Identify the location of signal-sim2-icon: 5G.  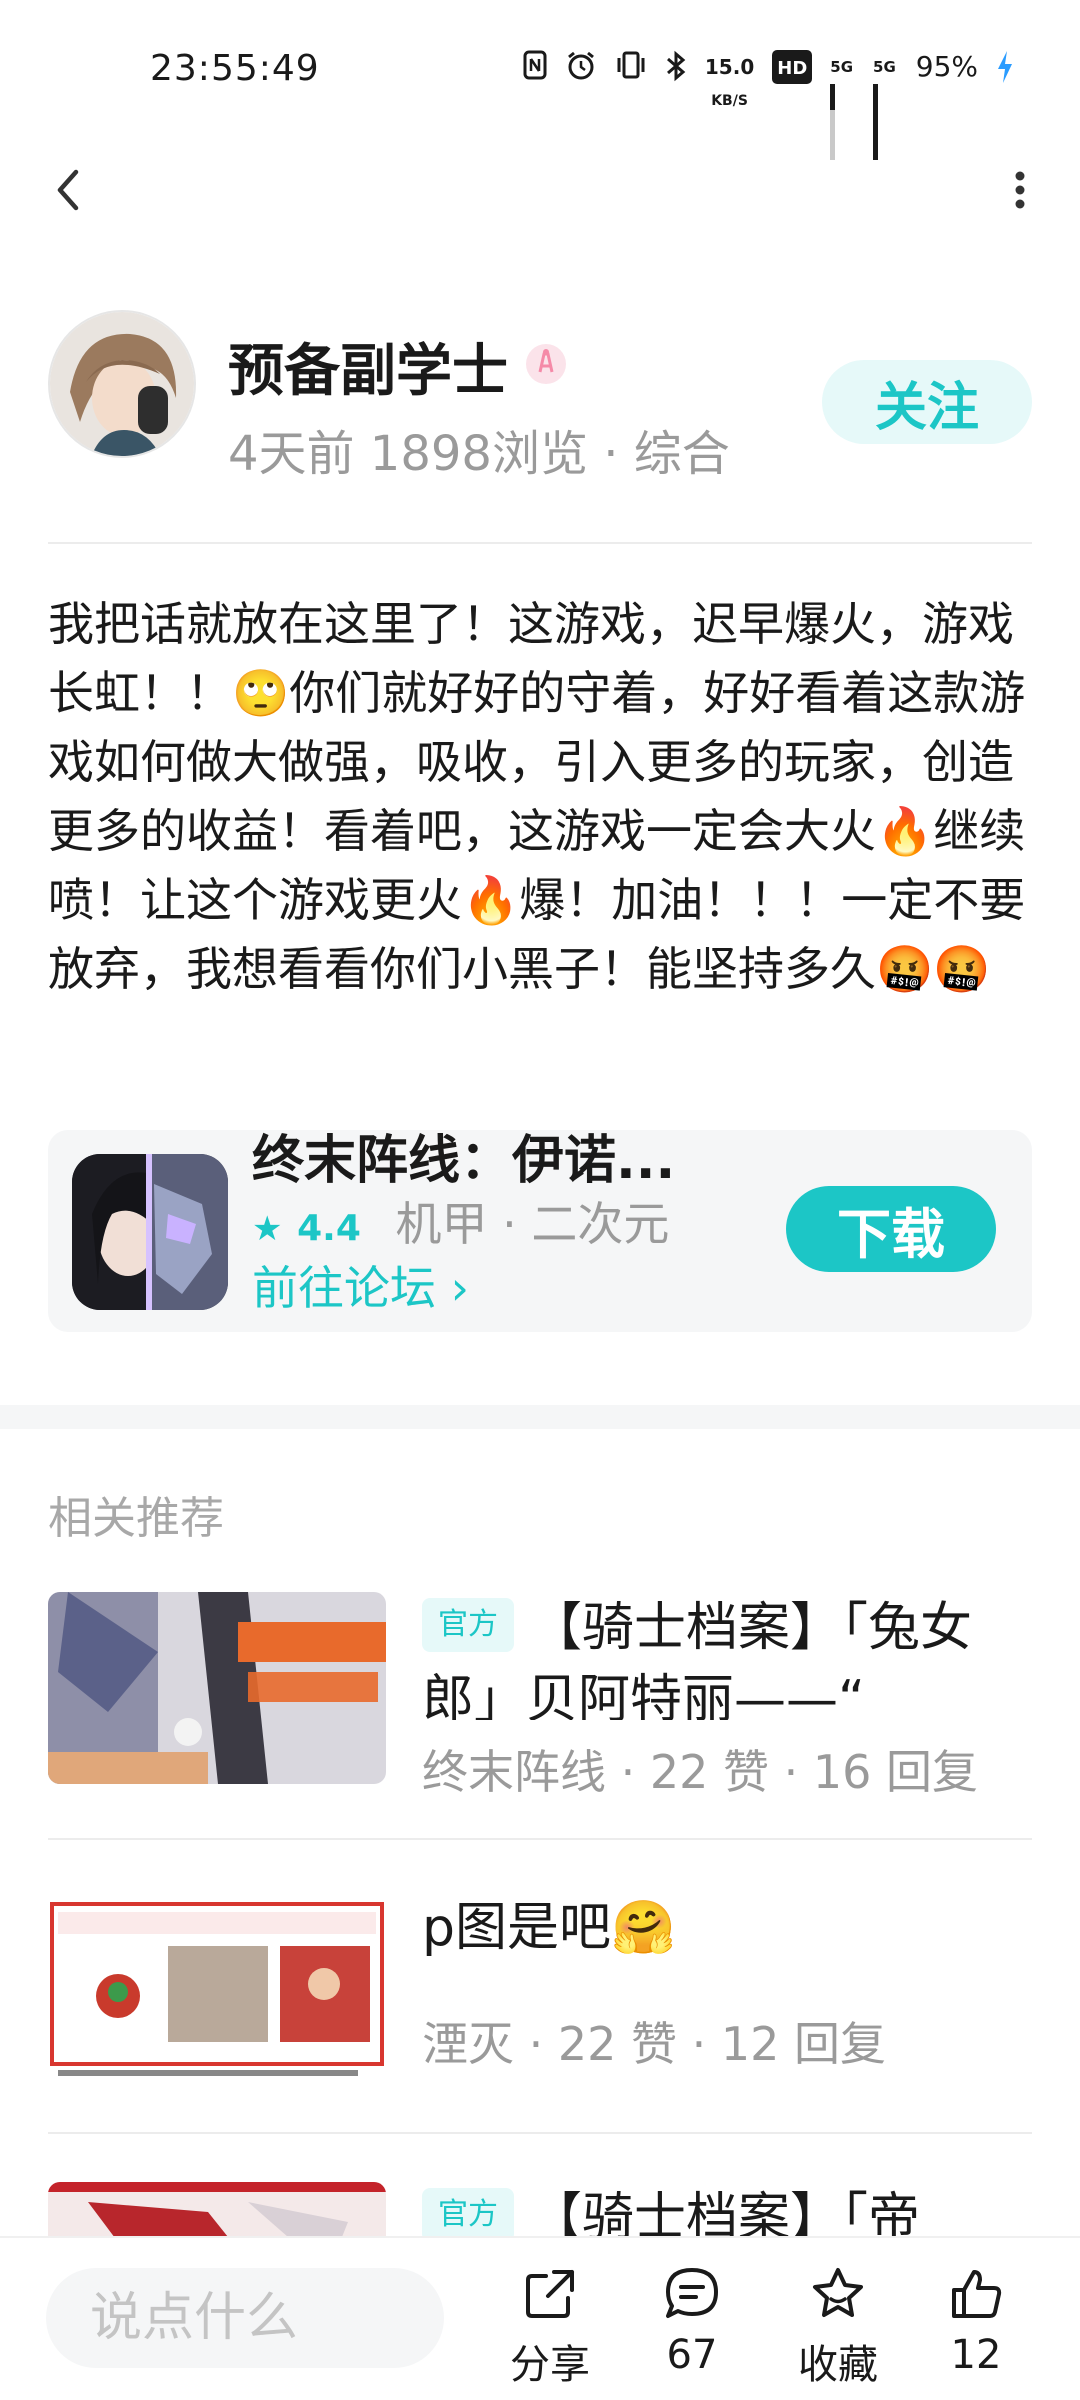
(885, 105).